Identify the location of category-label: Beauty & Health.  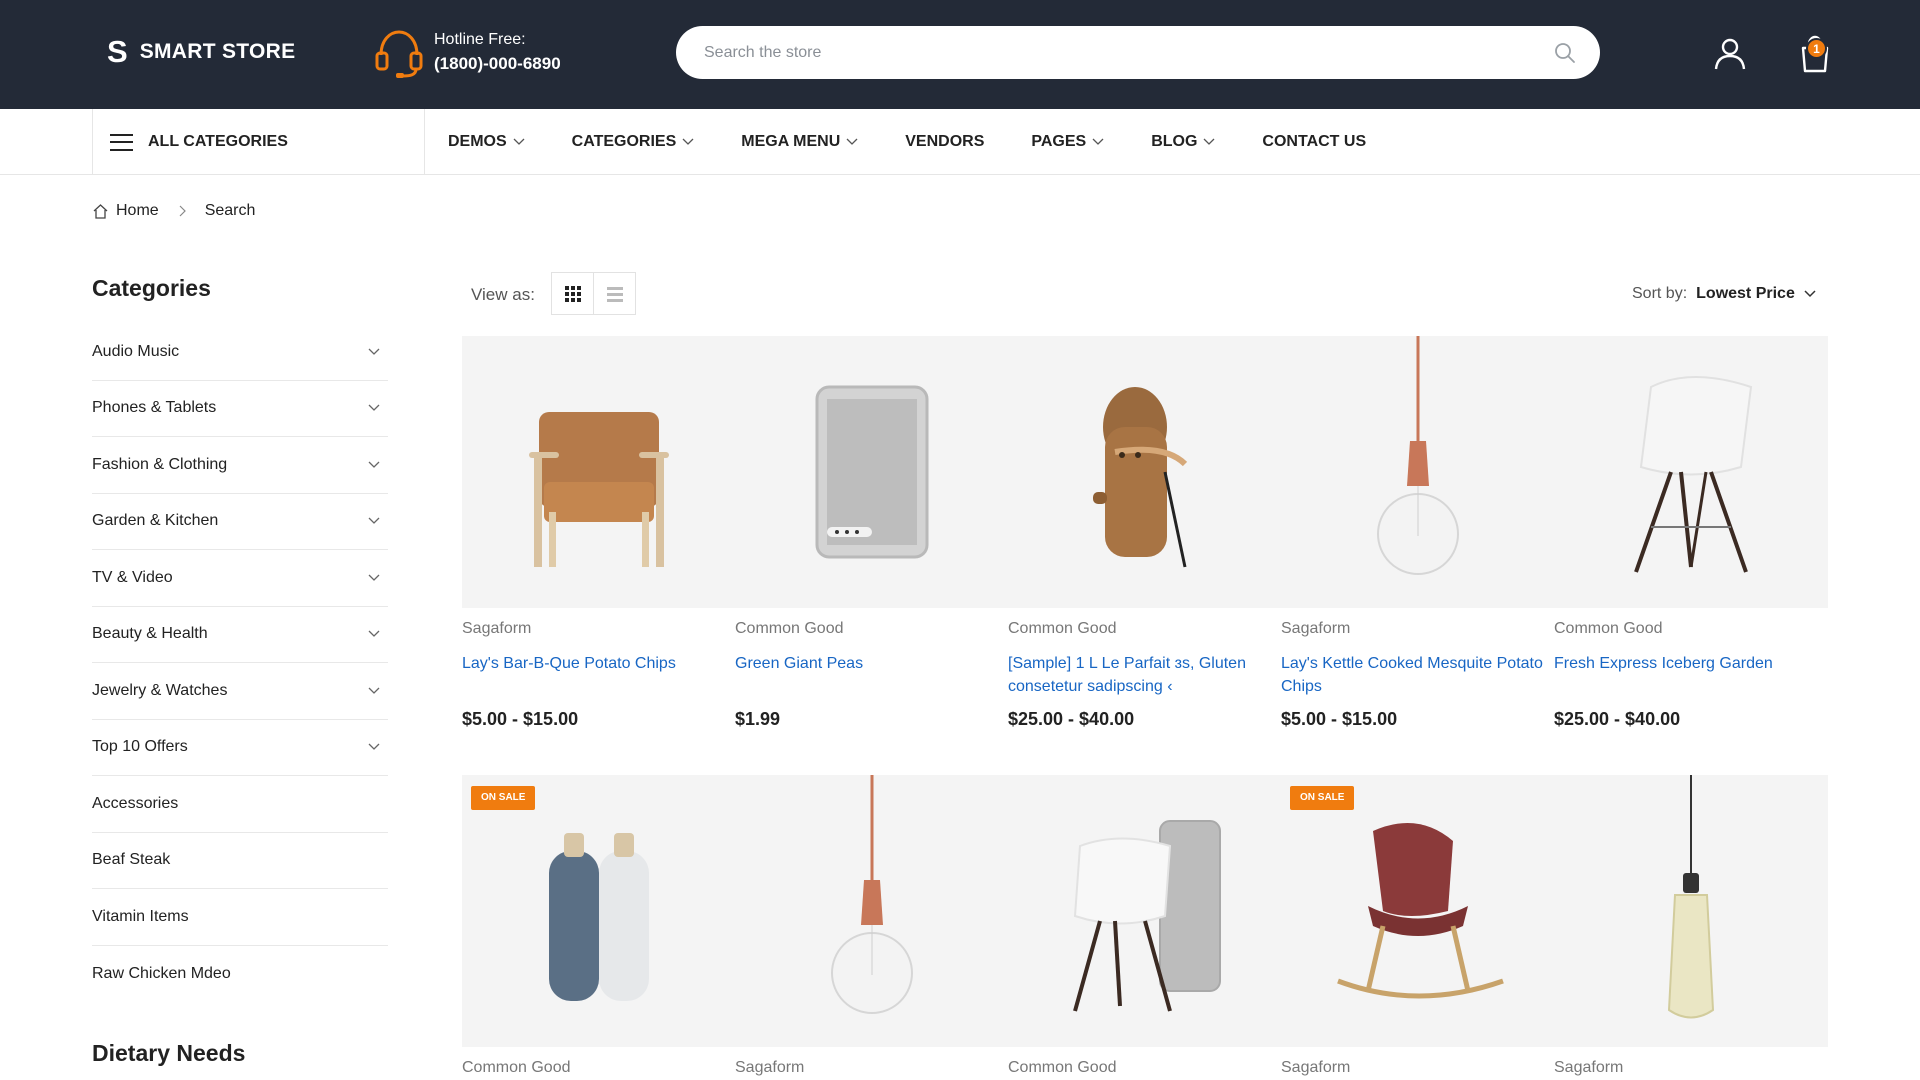
(150, 634).